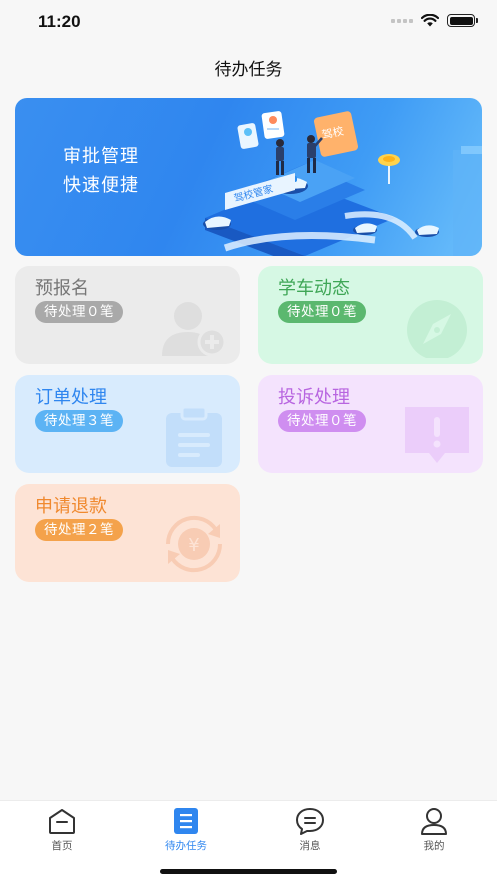  Describe the element at coordinates (430, 20) in the screenshot. I see `wifi-icon` at that location.